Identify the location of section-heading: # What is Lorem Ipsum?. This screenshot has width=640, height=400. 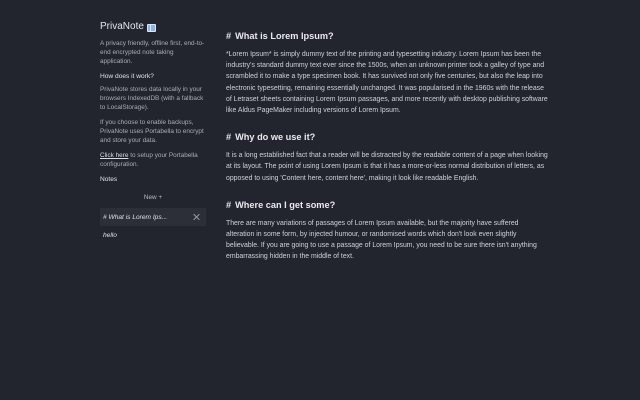
(387, 36).